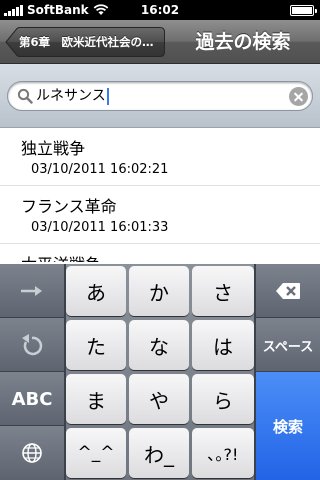 The image size is (320, 480). I want to click on list-item-timestamp: 03/10/2011 16:01:33, so click(100, 227).